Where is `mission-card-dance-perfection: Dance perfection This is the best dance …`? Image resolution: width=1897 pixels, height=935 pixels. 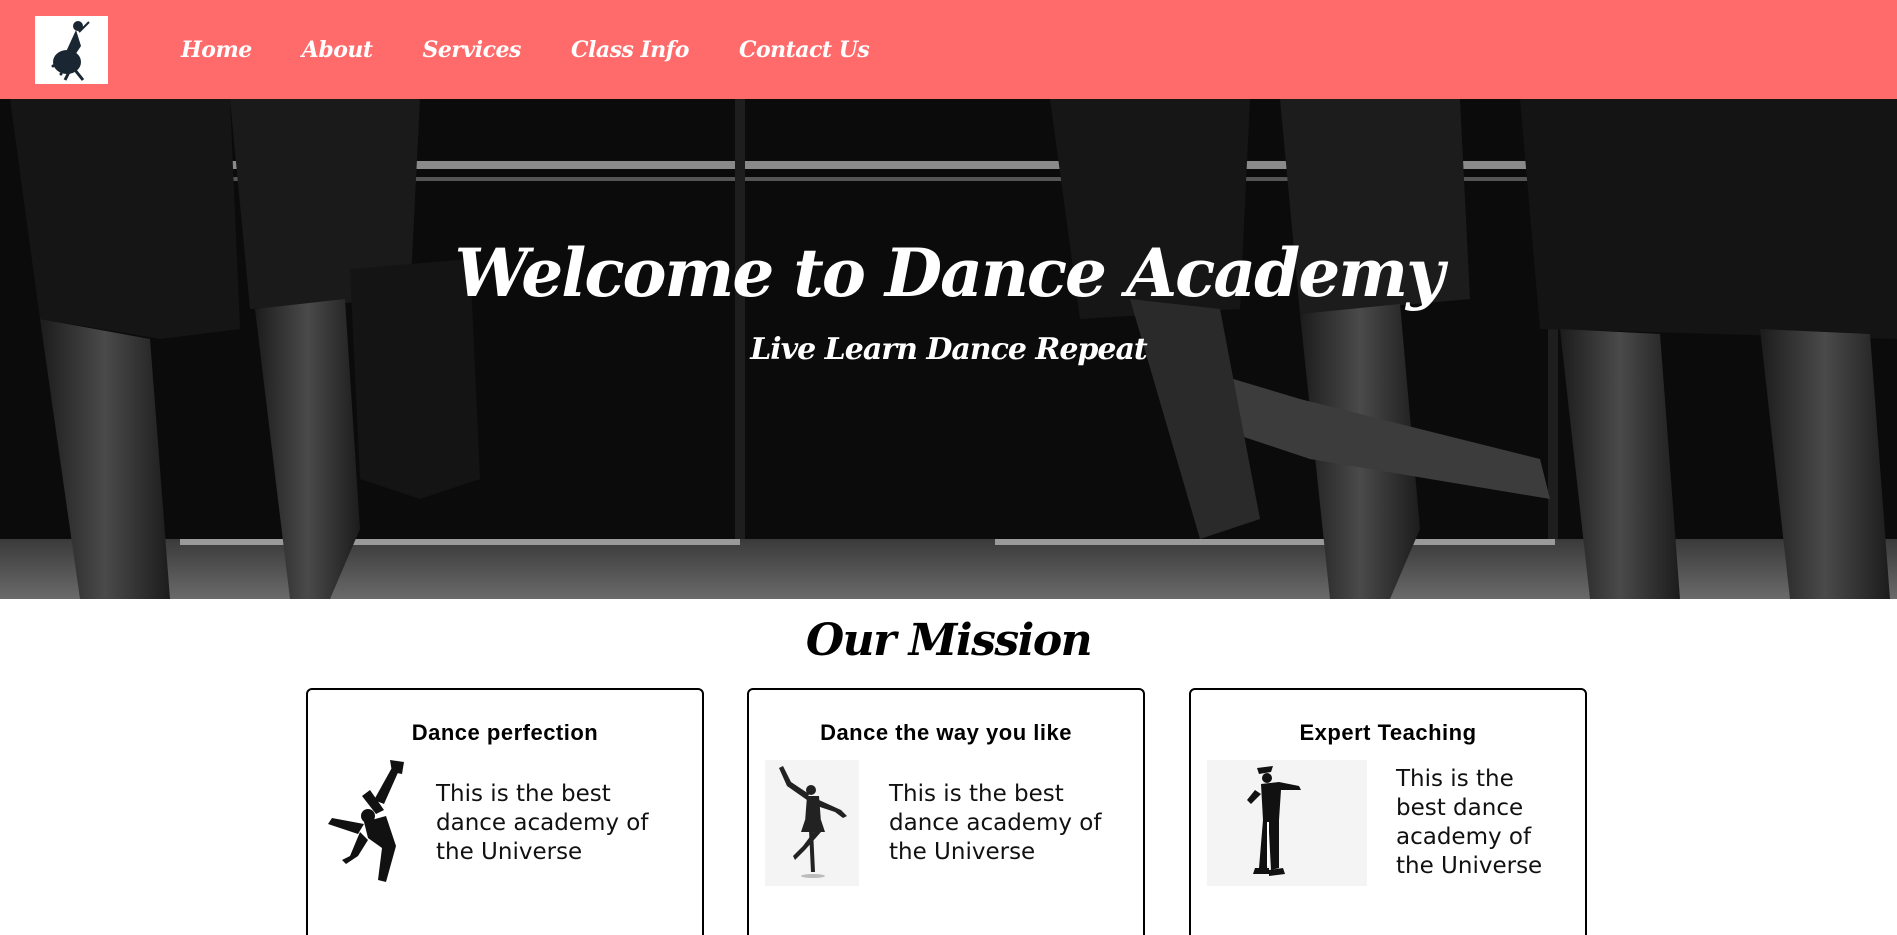
mission-card-dance-perfection: Dance perfection This is the best dance … is located at coordinates (505, 811).